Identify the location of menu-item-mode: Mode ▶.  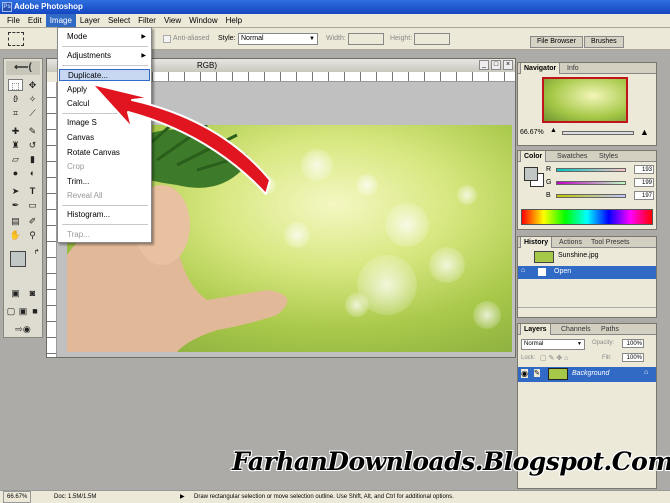
(108, 37).